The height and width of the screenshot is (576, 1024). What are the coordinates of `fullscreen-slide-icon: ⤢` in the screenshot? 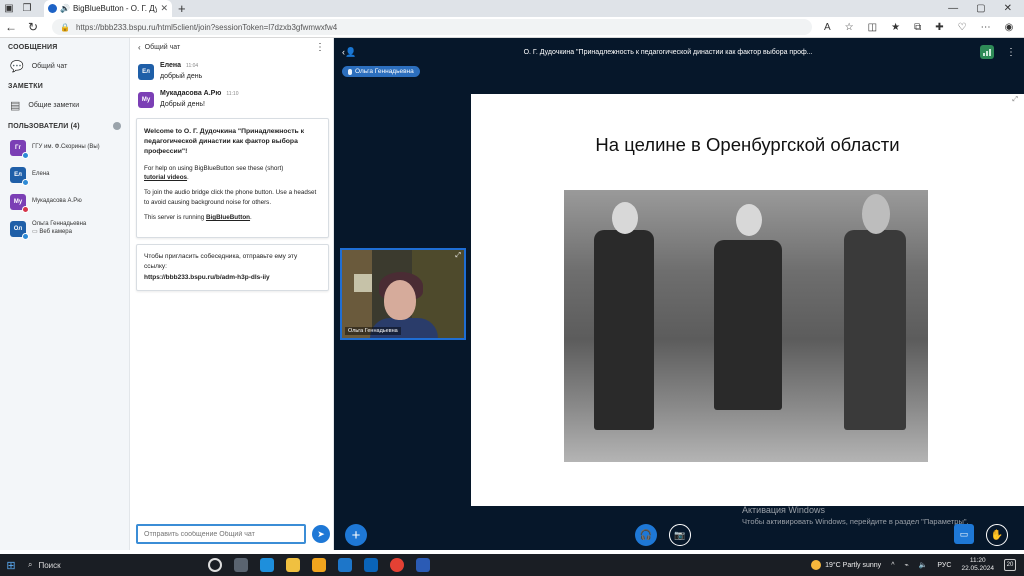 It's located at (1015, 100).